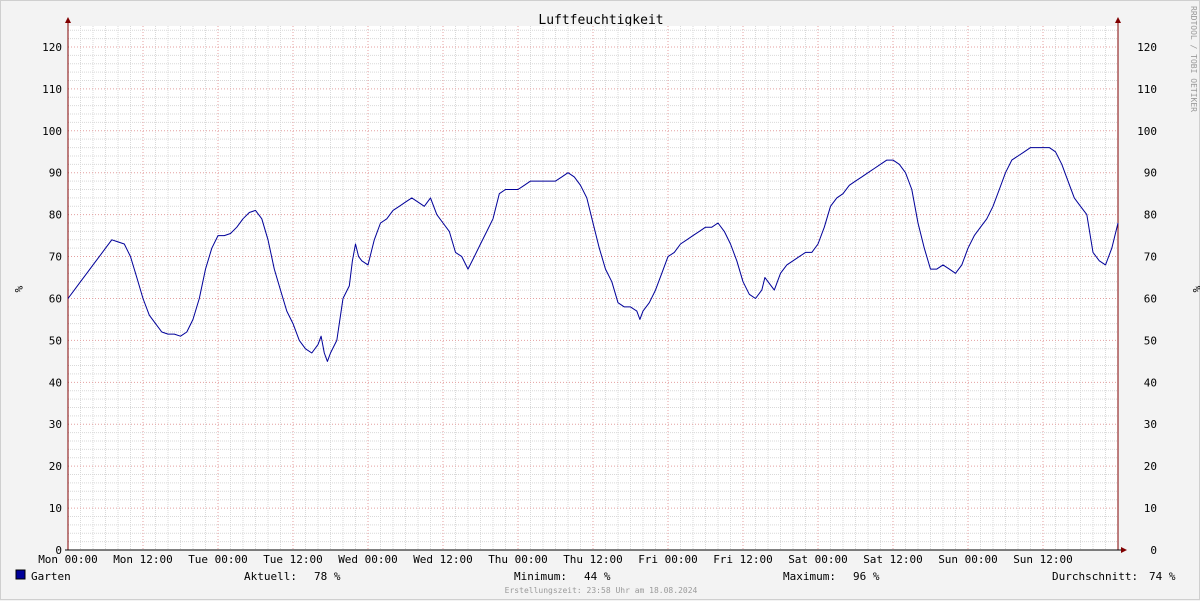  Describe the element at coordinates (866, 576) in the screenshot. I see `stat-max-value: 96 %` at that location.